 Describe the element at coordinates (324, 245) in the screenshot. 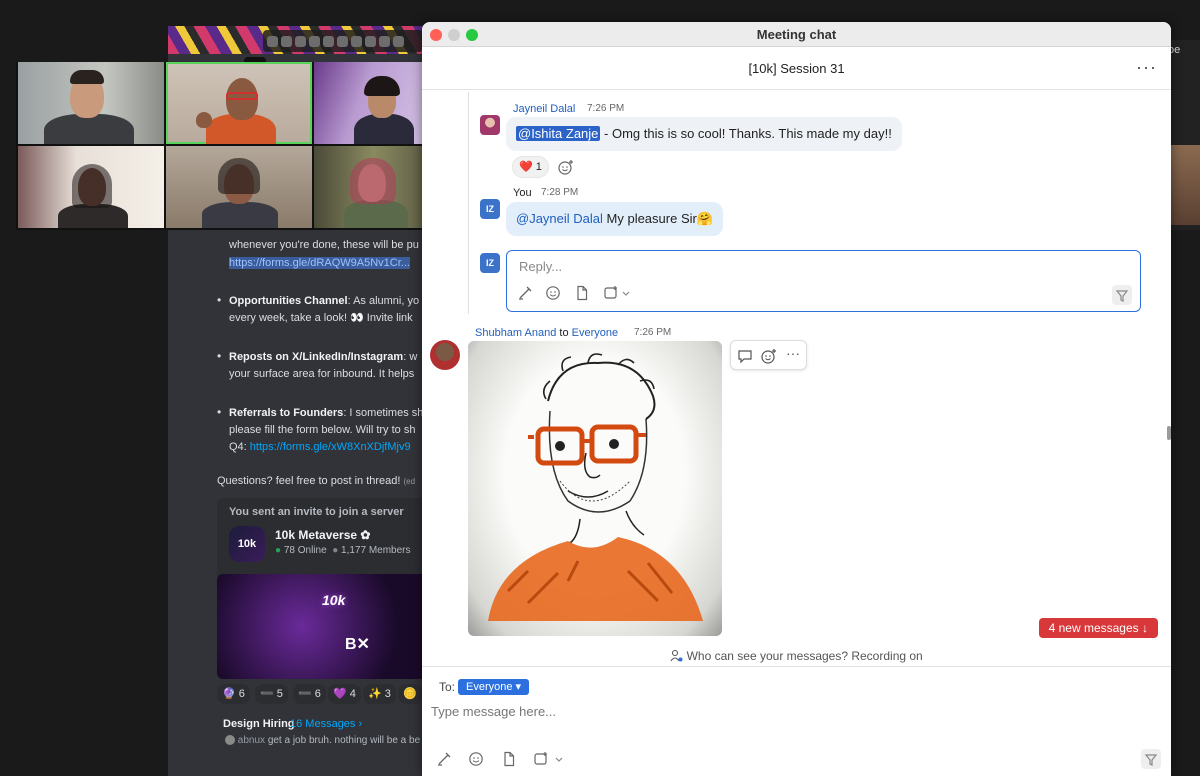

I see `announcement-line: whenever you're done, these will be pu` at that location.